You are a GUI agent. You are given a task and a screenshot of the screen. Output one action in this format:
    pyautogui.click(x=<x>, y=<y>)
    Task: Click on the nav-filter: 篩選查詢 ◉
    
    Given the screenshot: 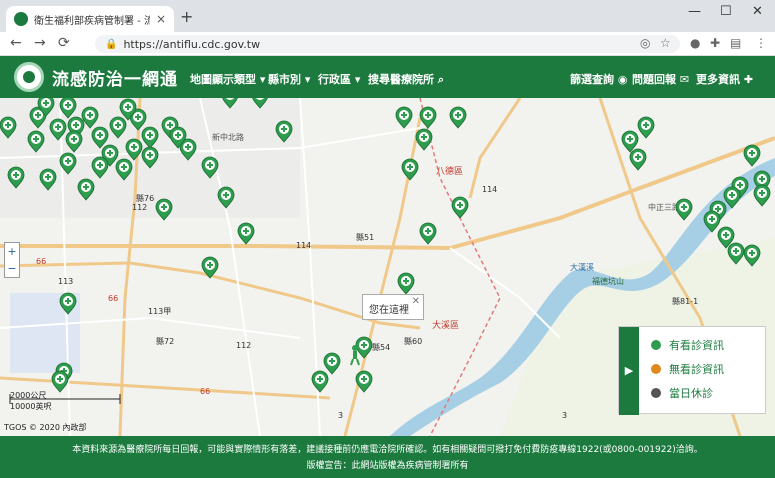 What is the action you would take?
    pyautogui.click(x=598, y=79)
    